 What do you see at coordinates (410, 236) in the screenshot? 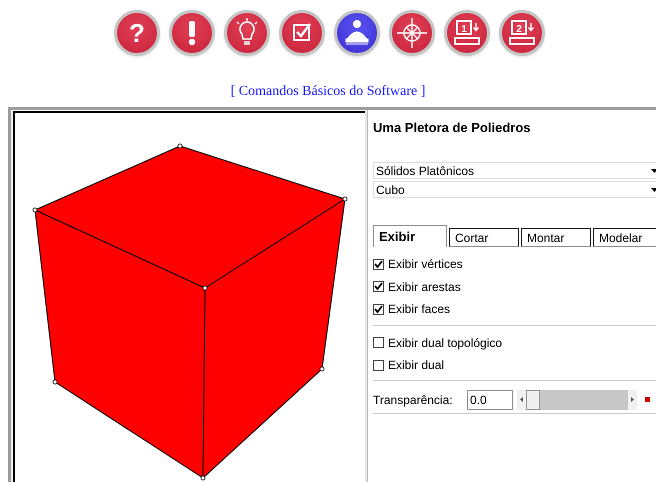
I see `tab: Exibir` at bounding box center [410, 236].